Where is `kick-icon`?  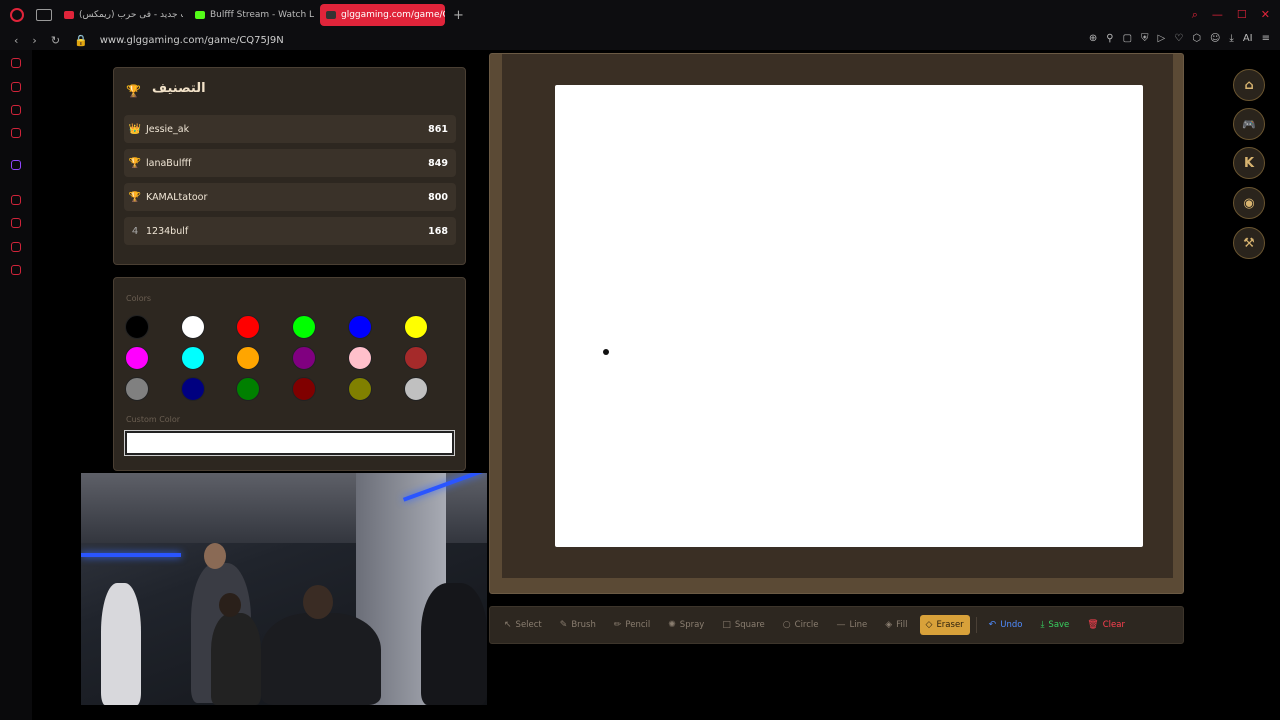
kick-icon is located at coordinates (200, 15).